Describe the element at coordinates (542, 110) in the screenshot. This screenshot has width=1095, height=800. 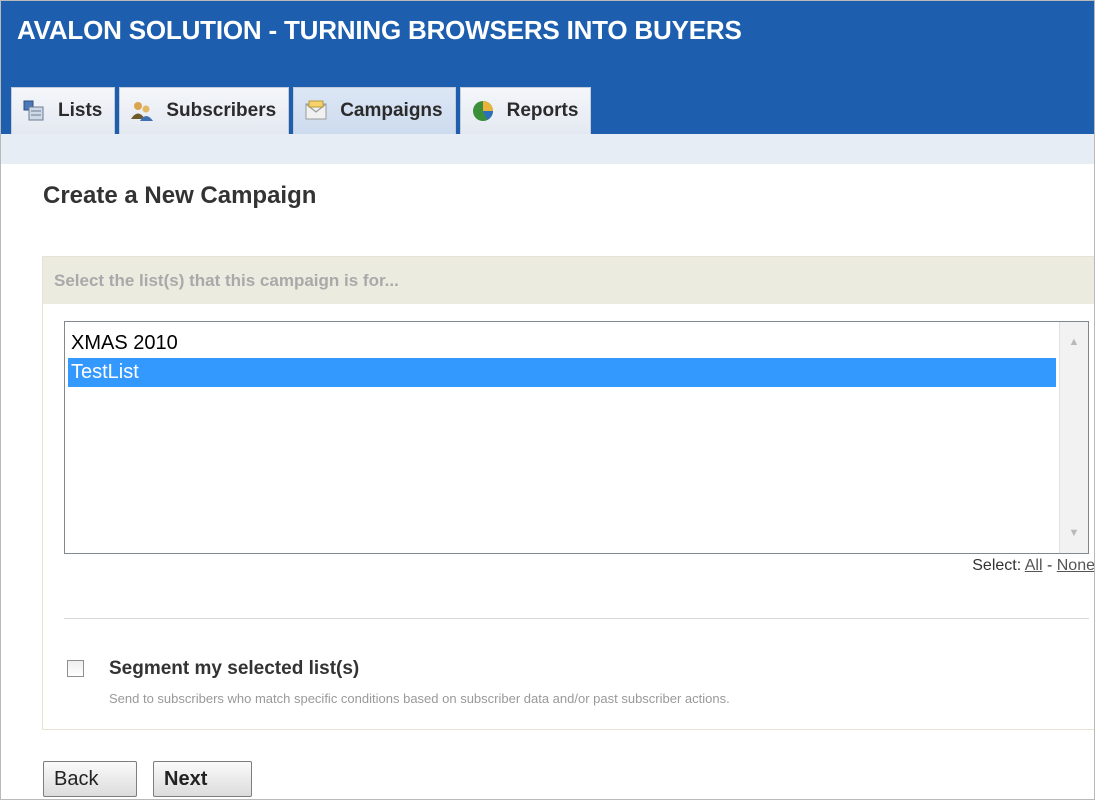
I see `tab-reports-label: Reports` at that location.